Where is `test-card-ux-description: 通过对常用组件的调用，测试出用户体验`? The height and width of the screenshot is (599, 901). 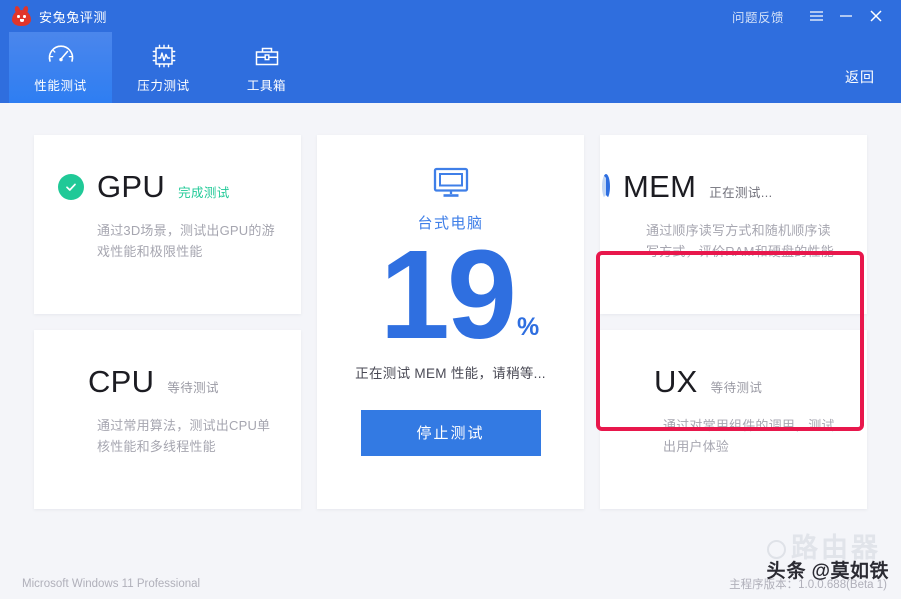 test-card-ux-description: 通过对常用组件的调用，测试出用户体验 is located at coordinates (749, 436).